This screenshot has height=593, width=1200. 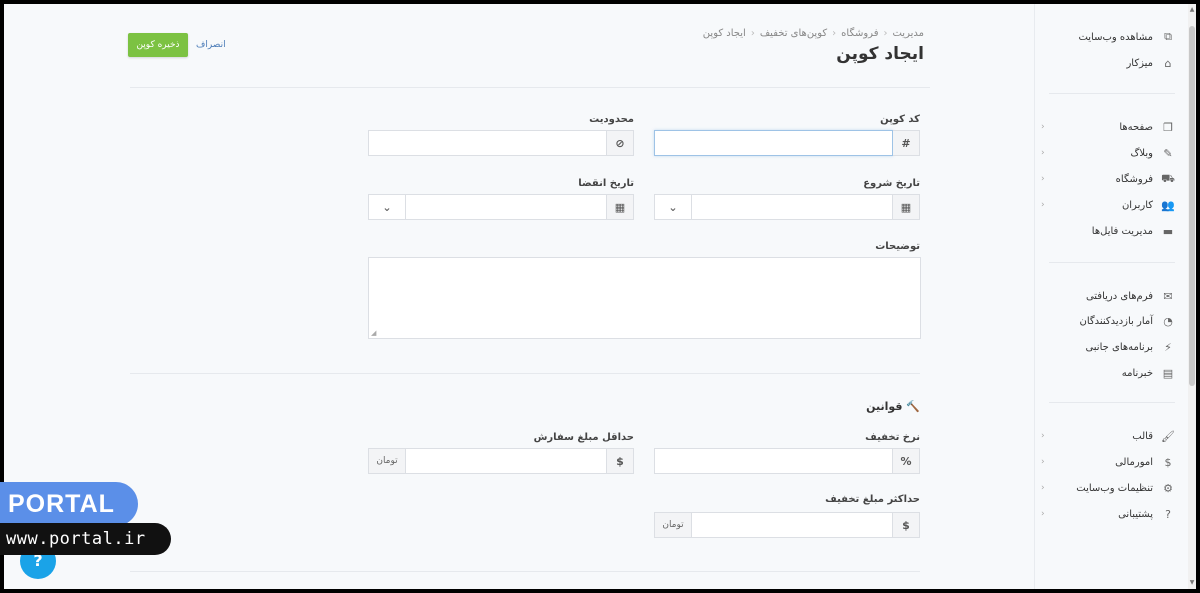 I want to click on description-textarea: ◢, so click(x=644, y=298).